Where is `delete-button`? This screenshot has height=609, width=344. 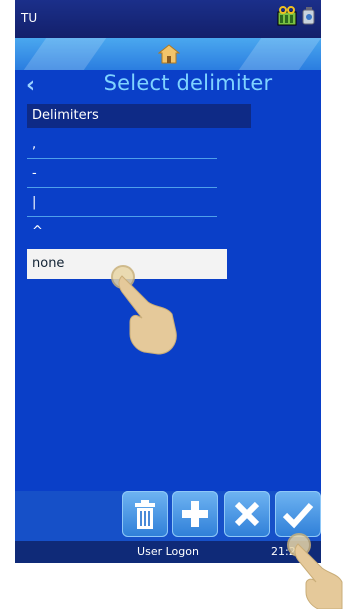 delete-button is located at coordinates (145, 514).